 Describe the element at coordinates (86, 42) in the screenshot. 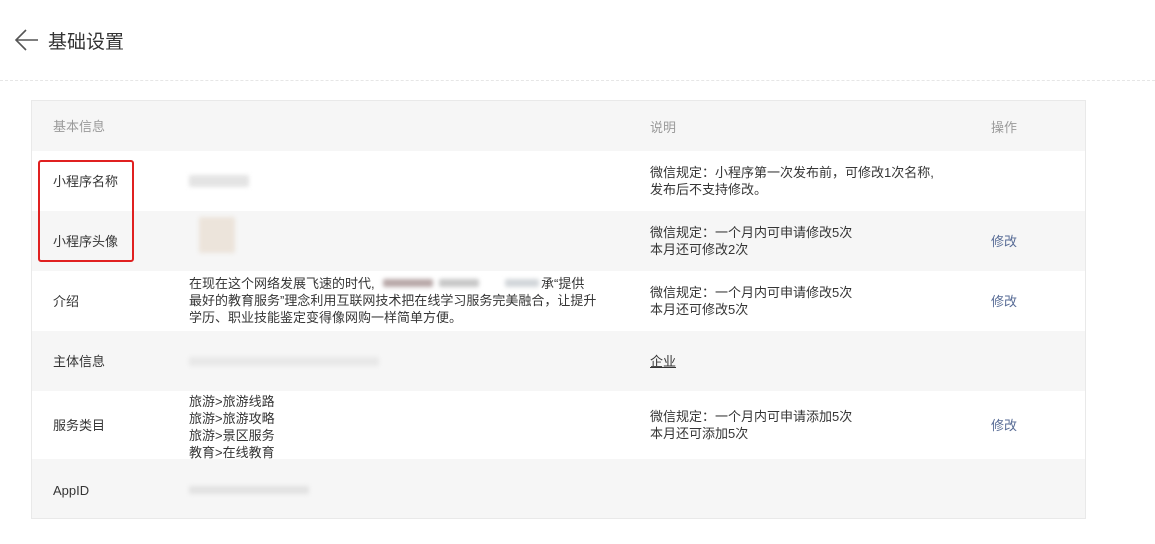

I see `page-title: 基础设置` at that location.